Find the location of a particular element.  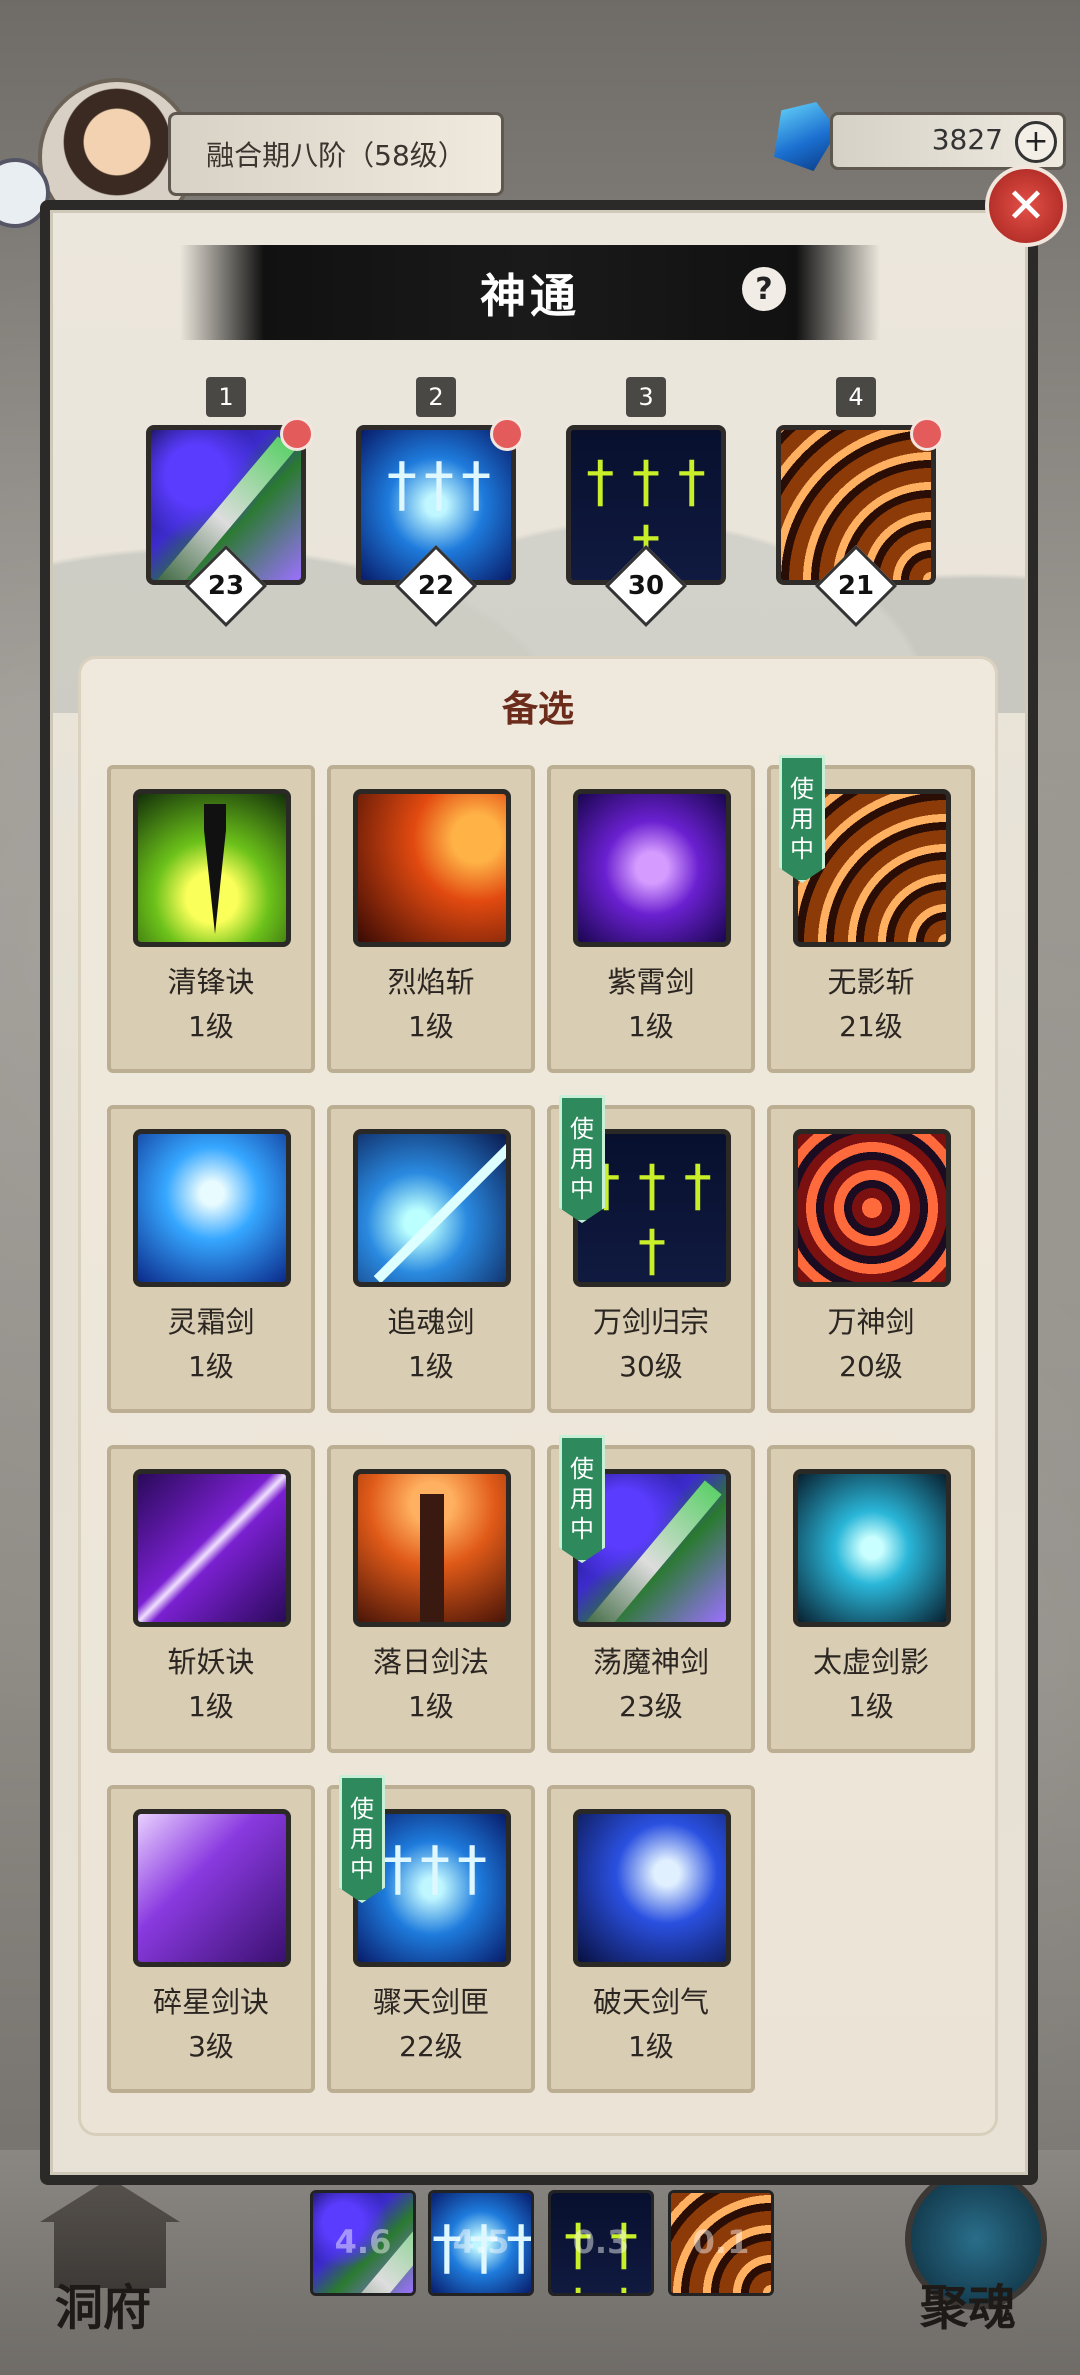

skill-card-suixing: 碎星剑诀 3级 is located at coordinates (211, 1939).